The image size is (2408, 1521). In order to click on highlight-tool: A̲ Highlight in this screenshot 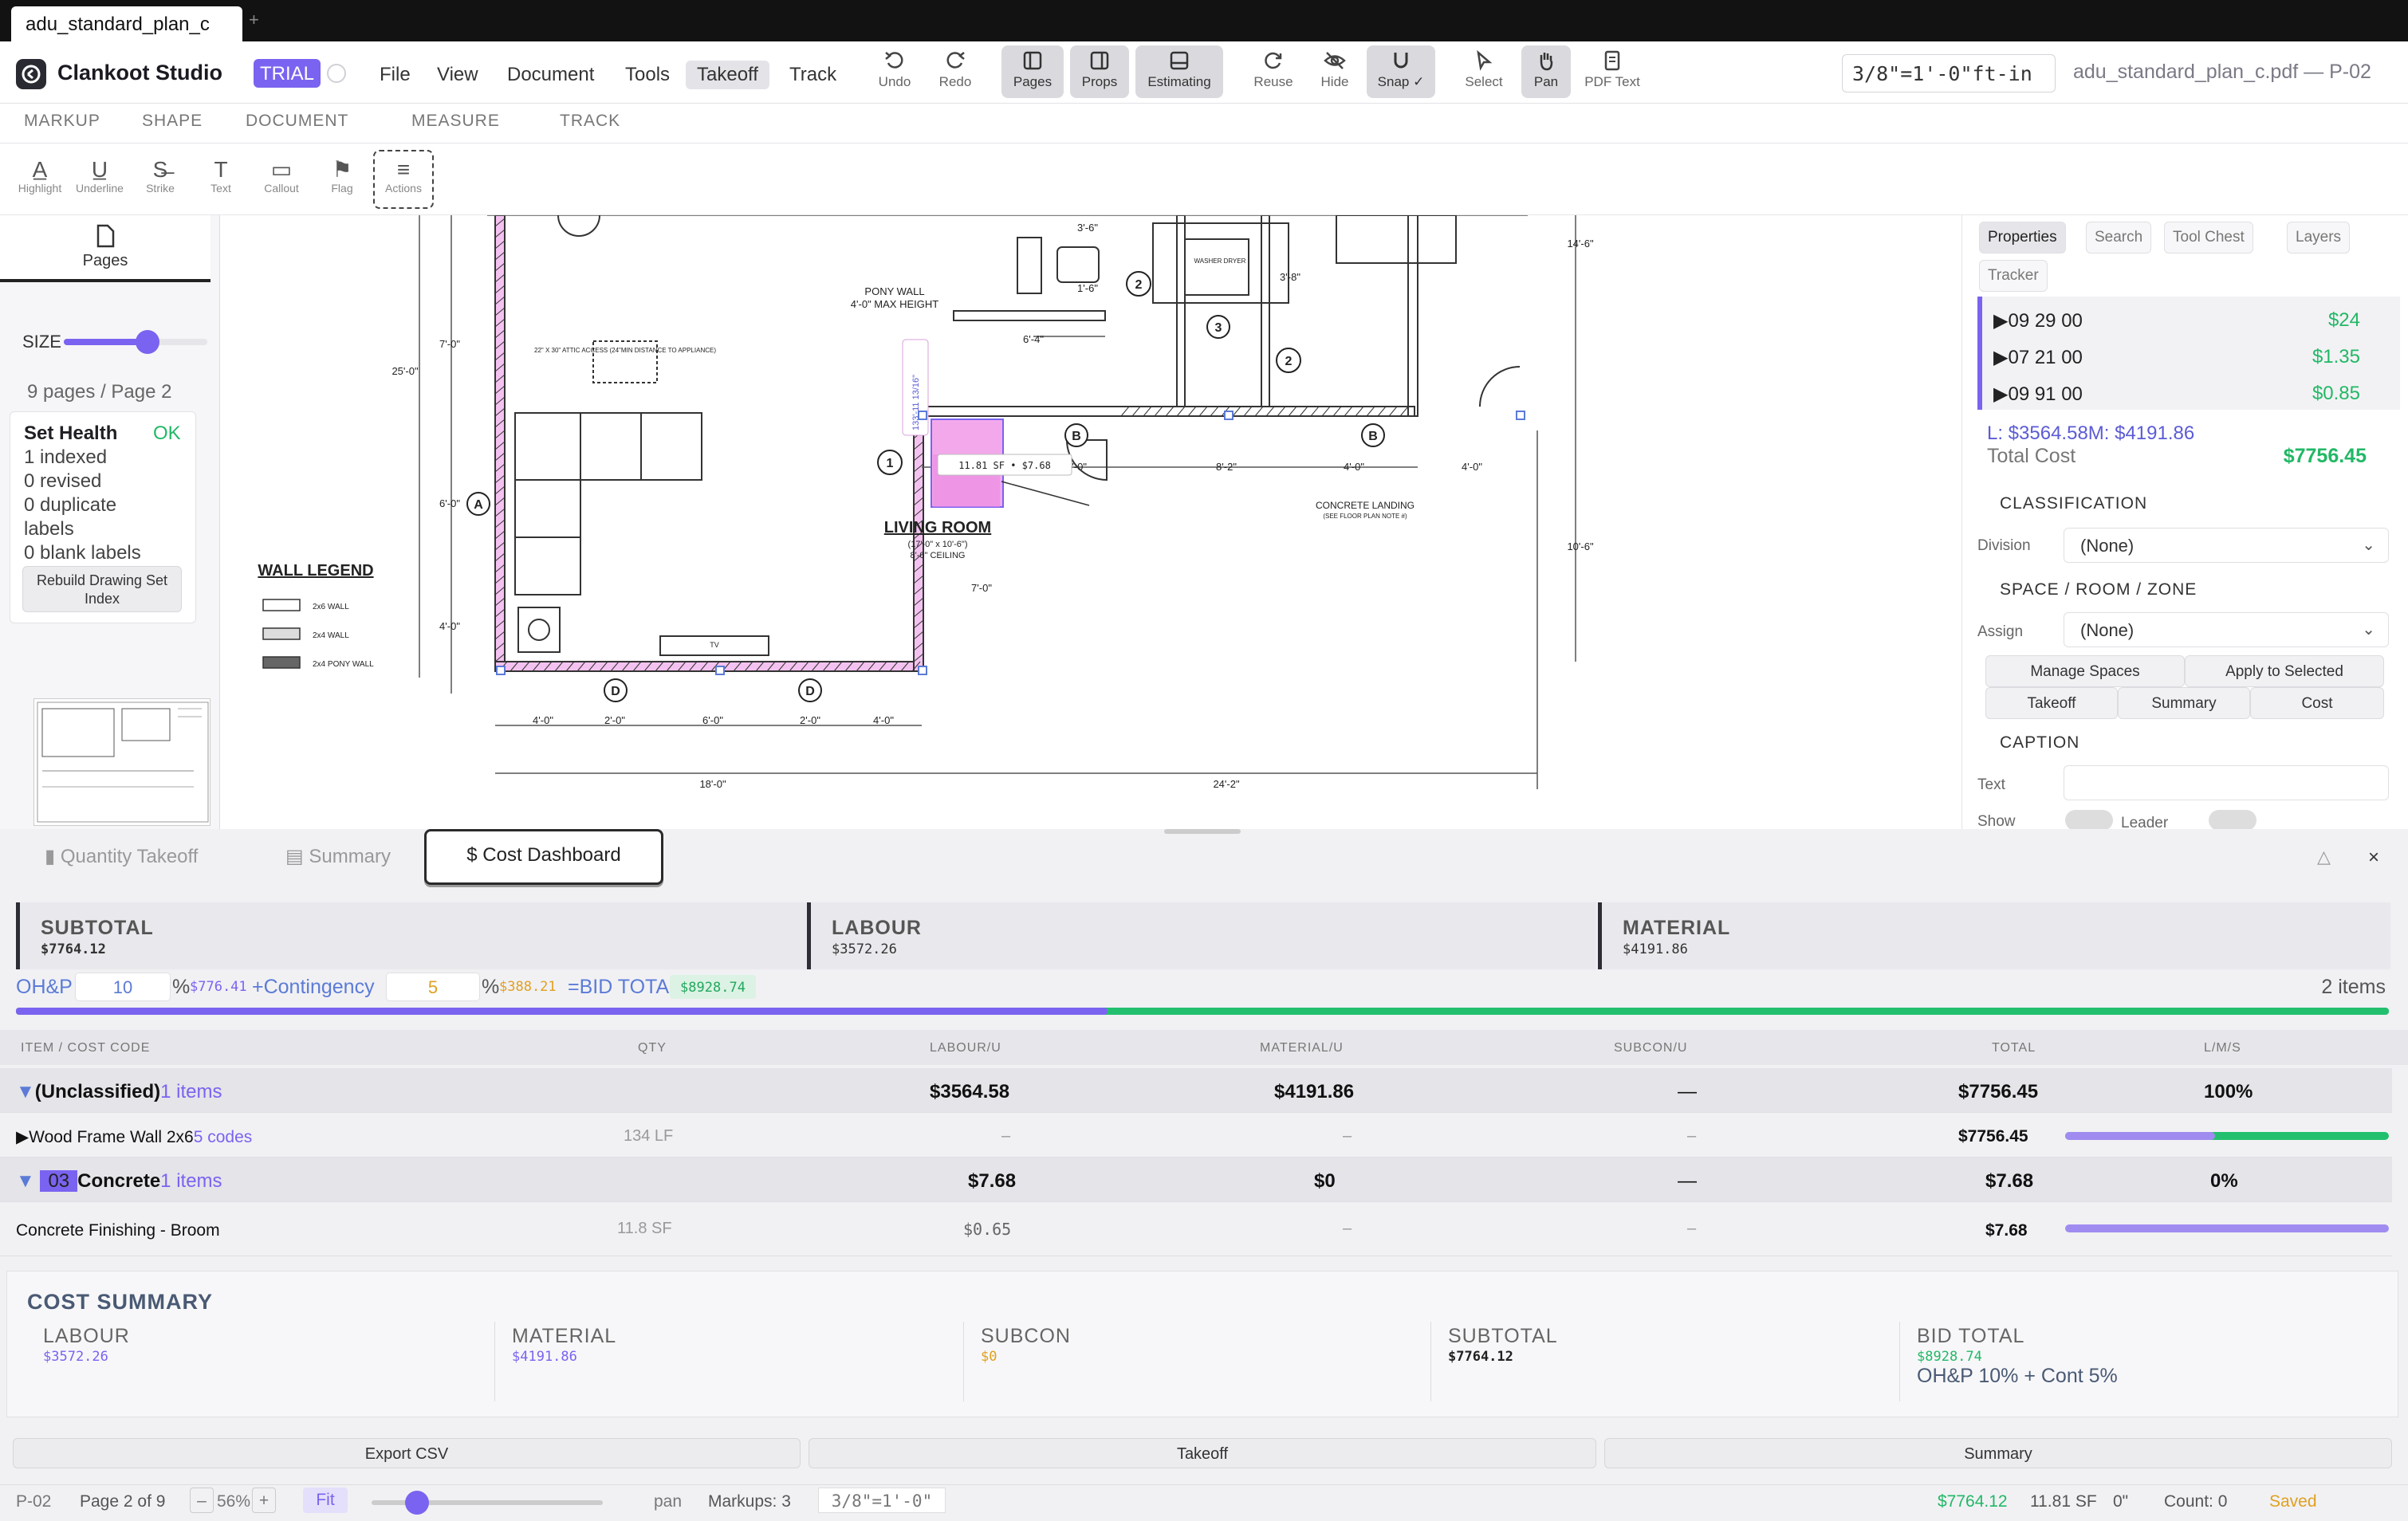, I will do `click(40, 176)`.